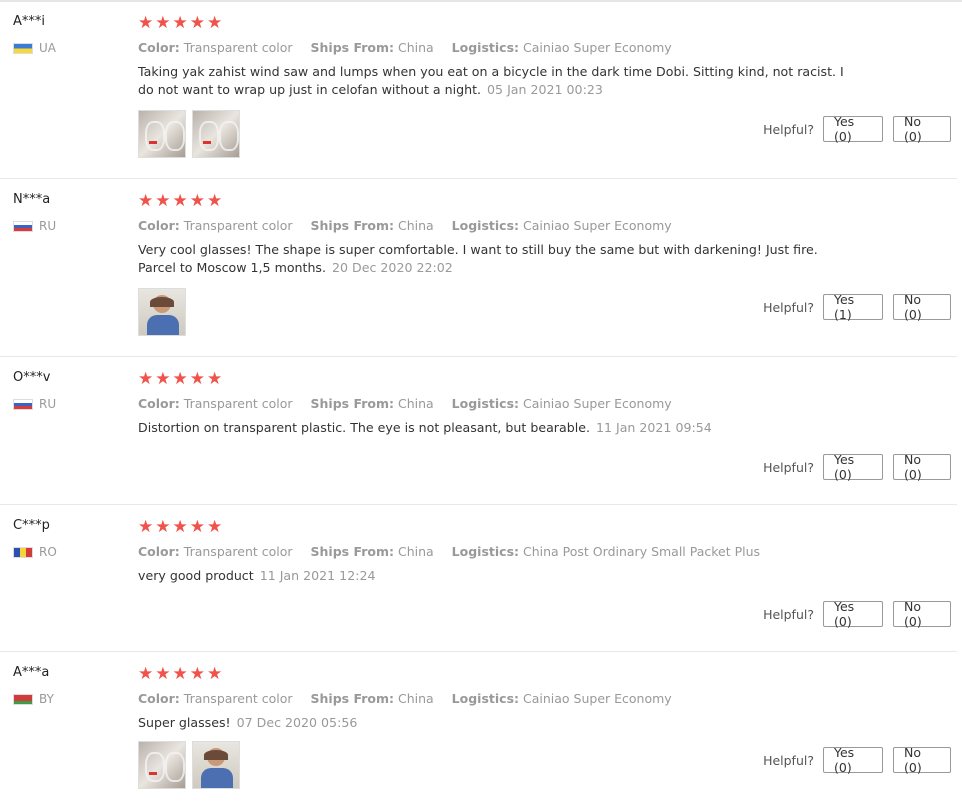 Image resolution: width=962 pixels, height=808 pixels. Describe the element at coordinates (653, 427) in the screenshot. I see `review-date: 11 Jan 2021 09:54` at that location.